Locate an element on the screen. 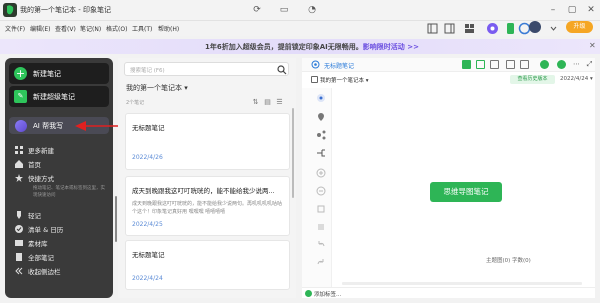  super-note-icon: ✎ is located at coordinates (20, 96).